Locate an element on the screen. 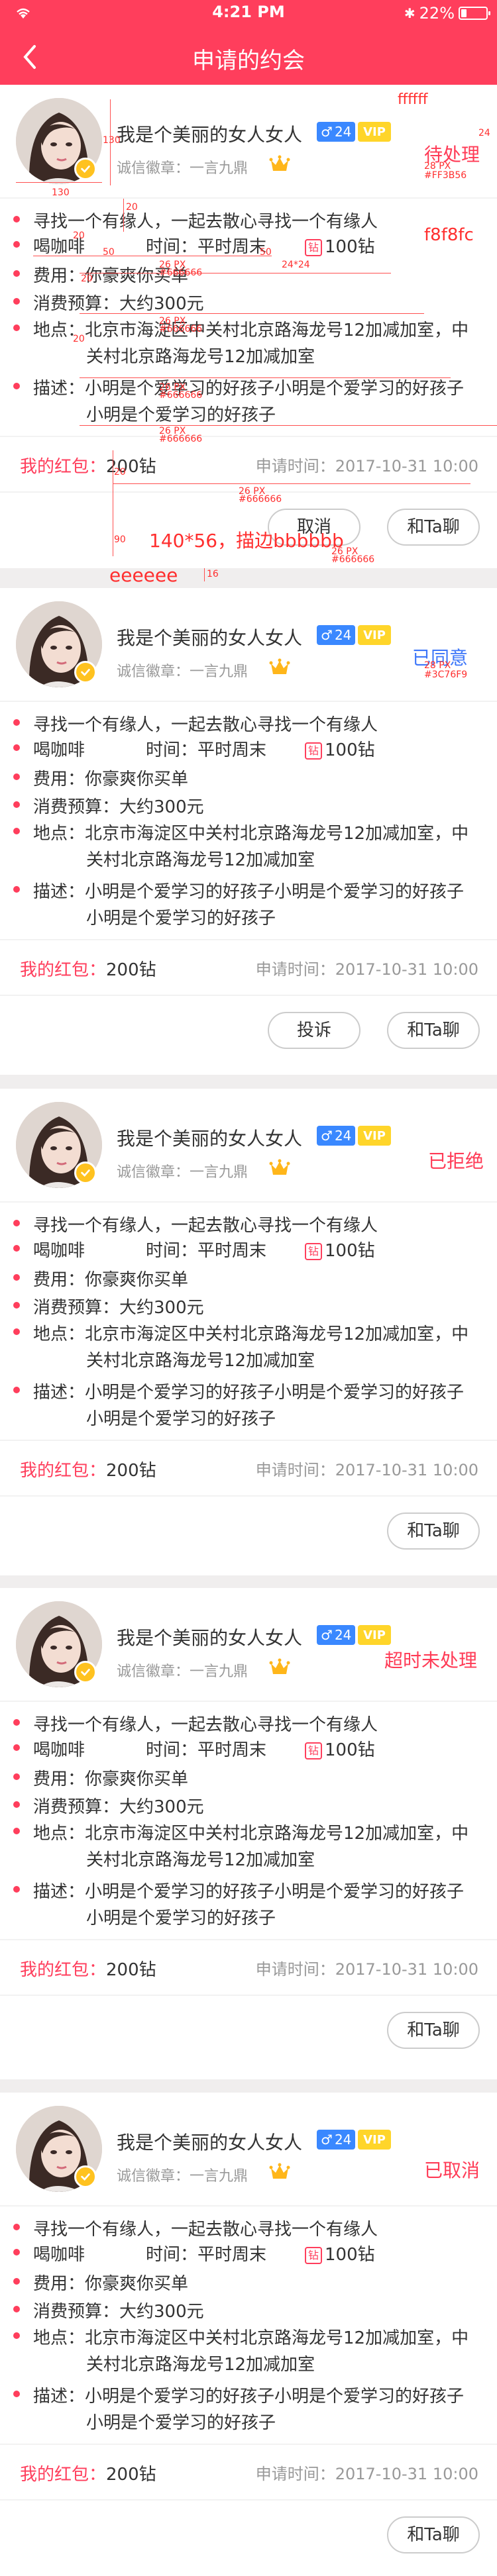  nav-bar: 申请的约会 is located at coordinates (248, 55).